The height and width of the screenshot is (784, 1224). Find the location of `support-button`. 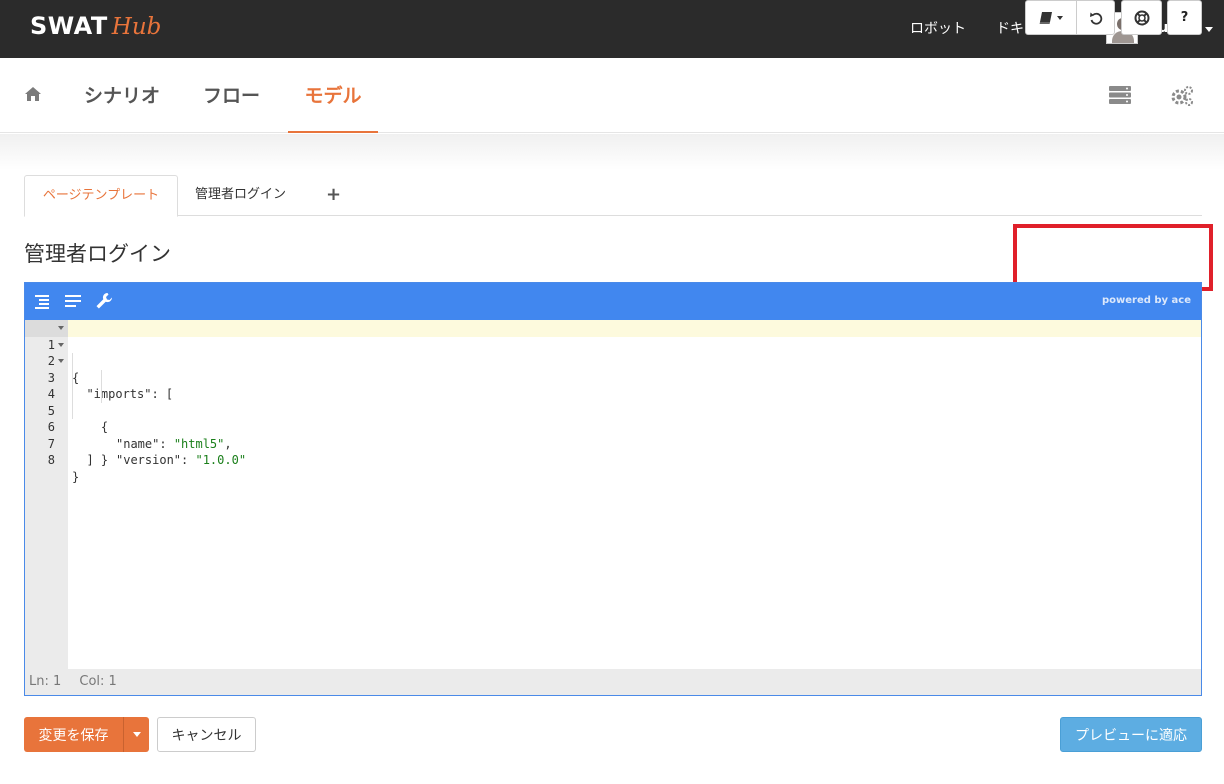

support-button is located at coordinates (1141, 17).